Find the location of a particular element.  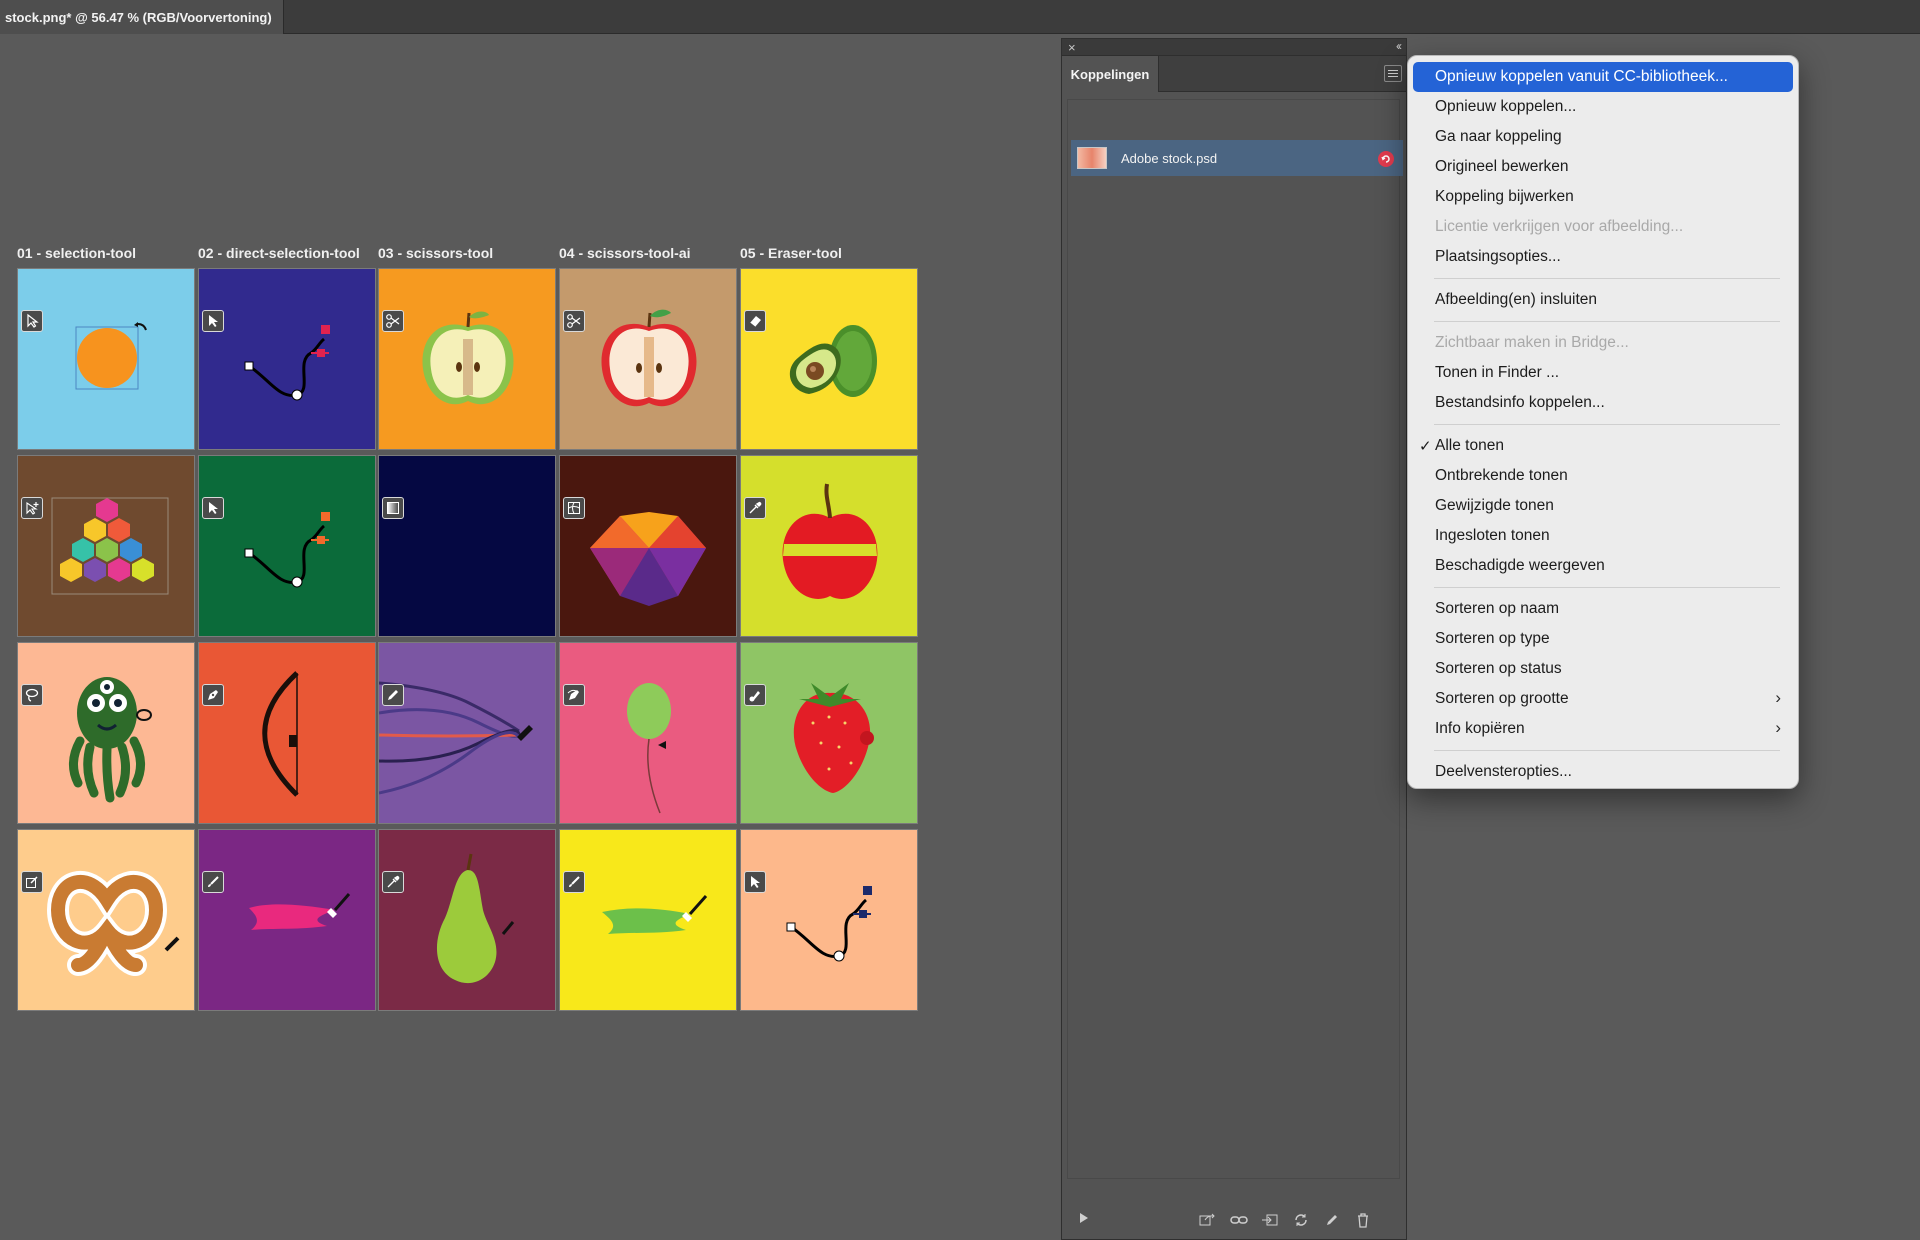

menu-item-embed-images: Afbeelding(en) insluiten is located at coordinates (1603, 300).